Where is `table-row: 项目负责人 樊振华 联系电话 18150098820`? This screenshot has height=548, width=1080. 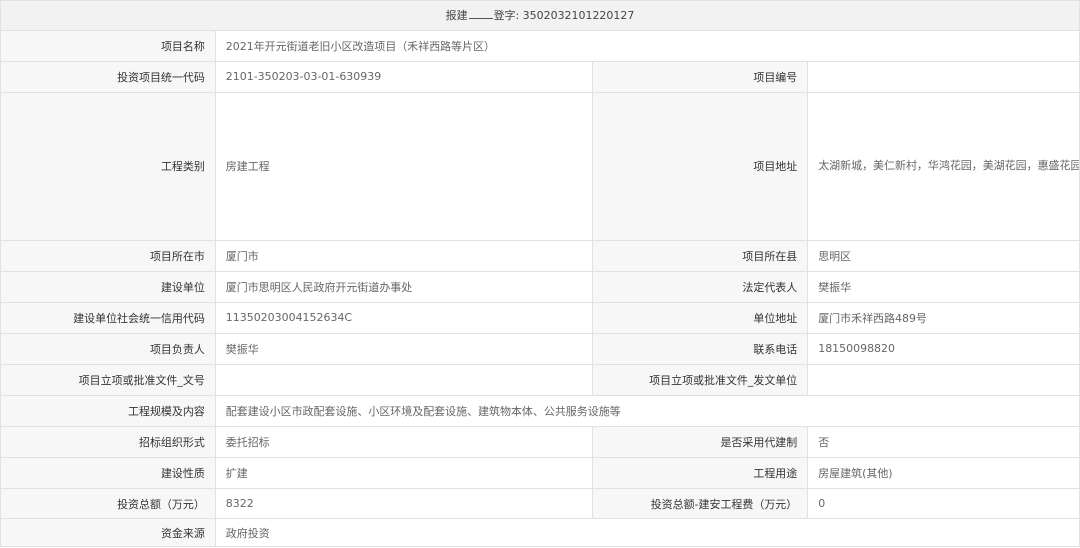
table-row: 项目负责人 樊振华 联系电话 18150098820 is located at coordinates (540, 348).